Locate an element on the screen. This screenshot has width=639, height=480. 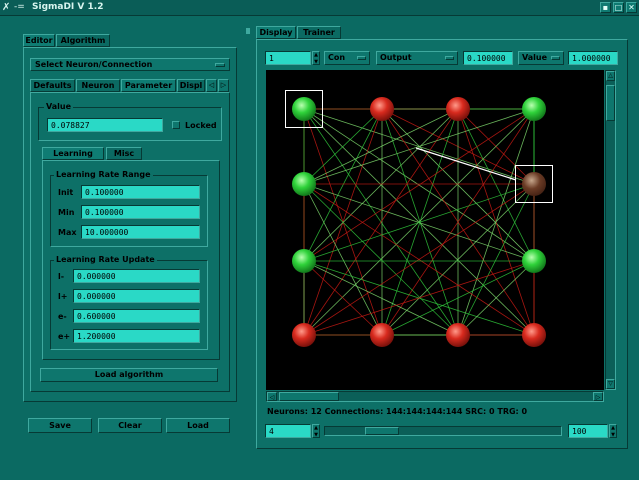
scroll-left-icon: ◁ is located at coordinates (272, 396).